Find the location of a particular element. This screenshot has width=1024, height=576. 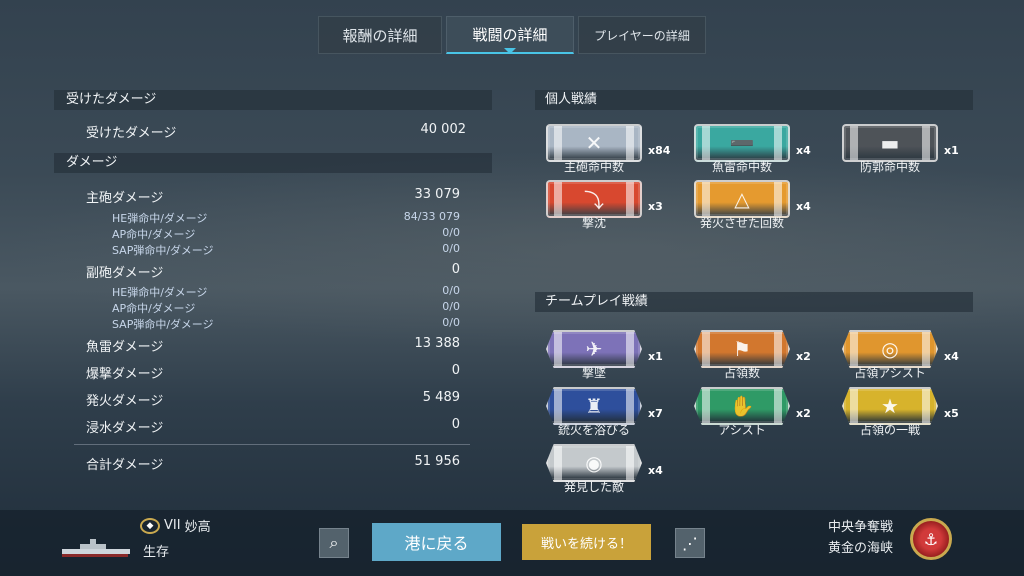

personal-medal-4: △ is located at coordinates (742, 199).